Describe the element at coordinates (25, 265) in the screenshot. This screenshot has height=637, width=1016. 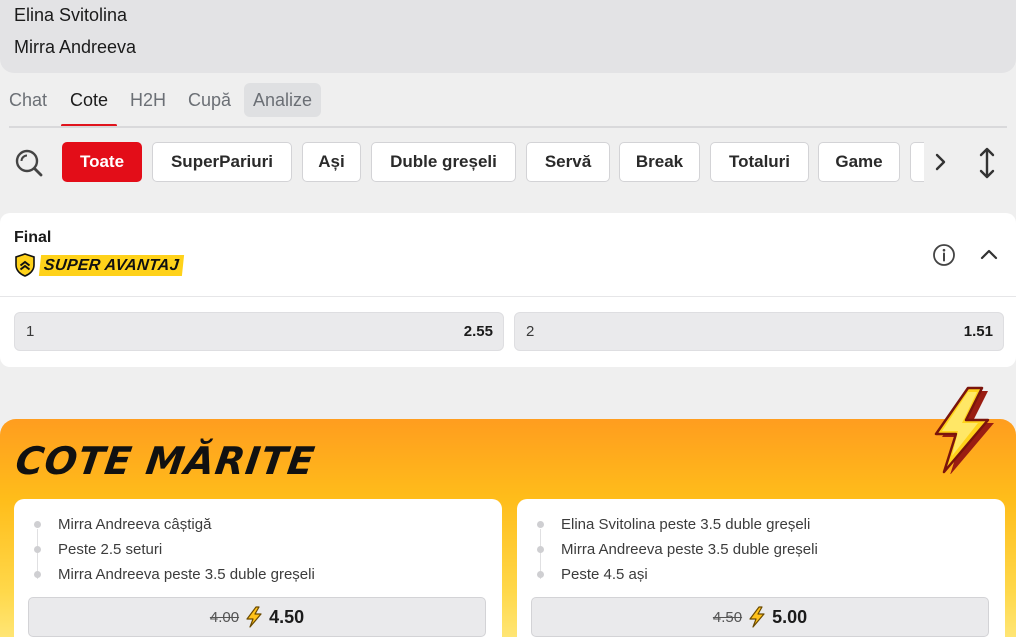
I see `shield-chevron-icon` at that location.